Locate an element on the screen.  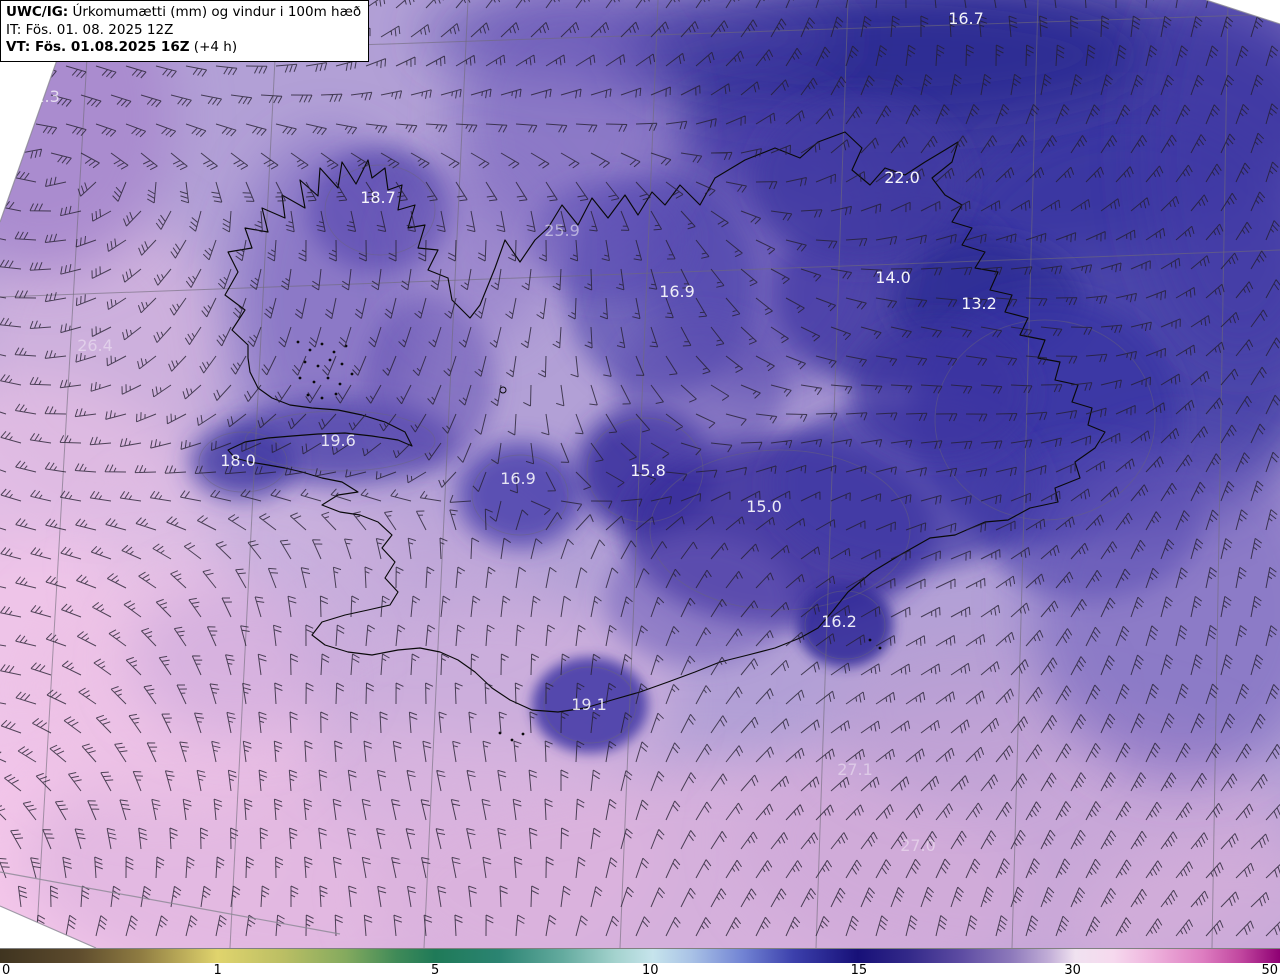
map-value-label: 19.1 is located at coordinates (589, 704).